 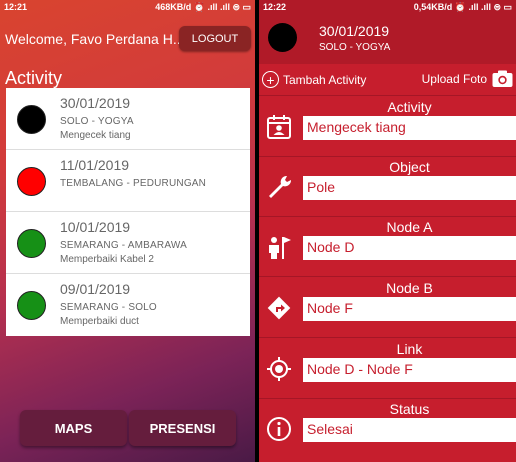 I want to click on maps-button: MAPS, so click(x=73, y=428).